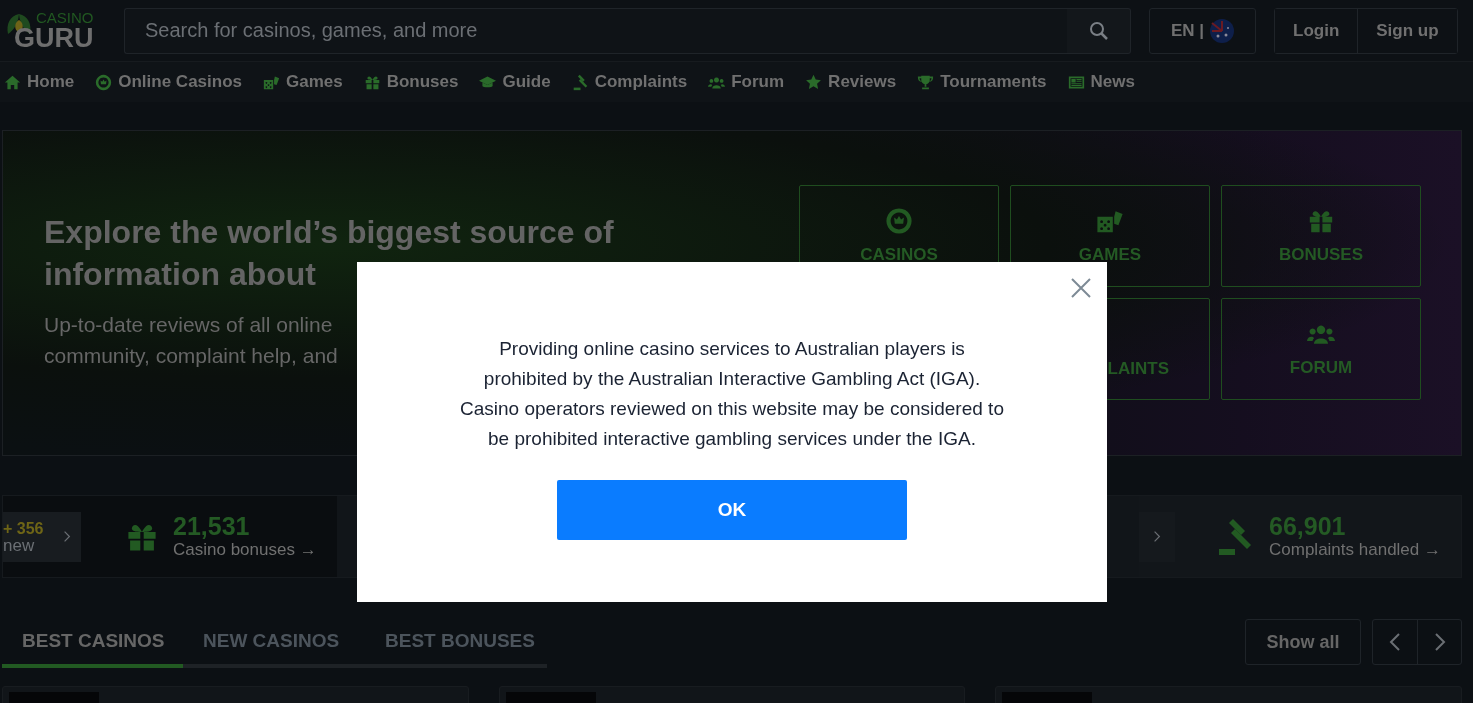 The height and width of the screenshot is (703, 1473). Describe the element at coordinates (629, 82) in the screenshot. I see `nav-link: Complaints` at that location.